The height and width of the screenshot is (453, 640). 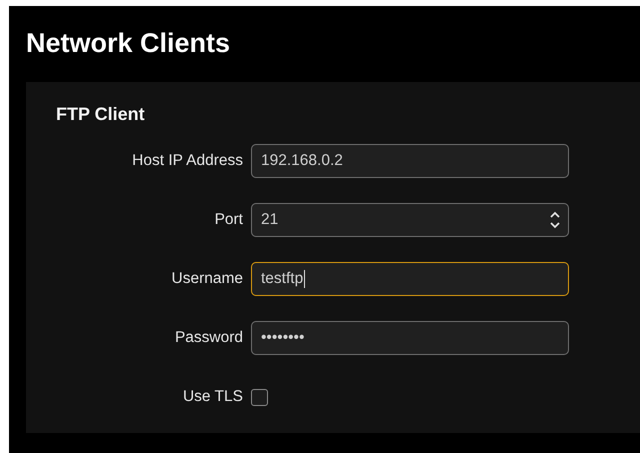 I want to click on field-label: Host IP Address, so click(x=187, y=161).